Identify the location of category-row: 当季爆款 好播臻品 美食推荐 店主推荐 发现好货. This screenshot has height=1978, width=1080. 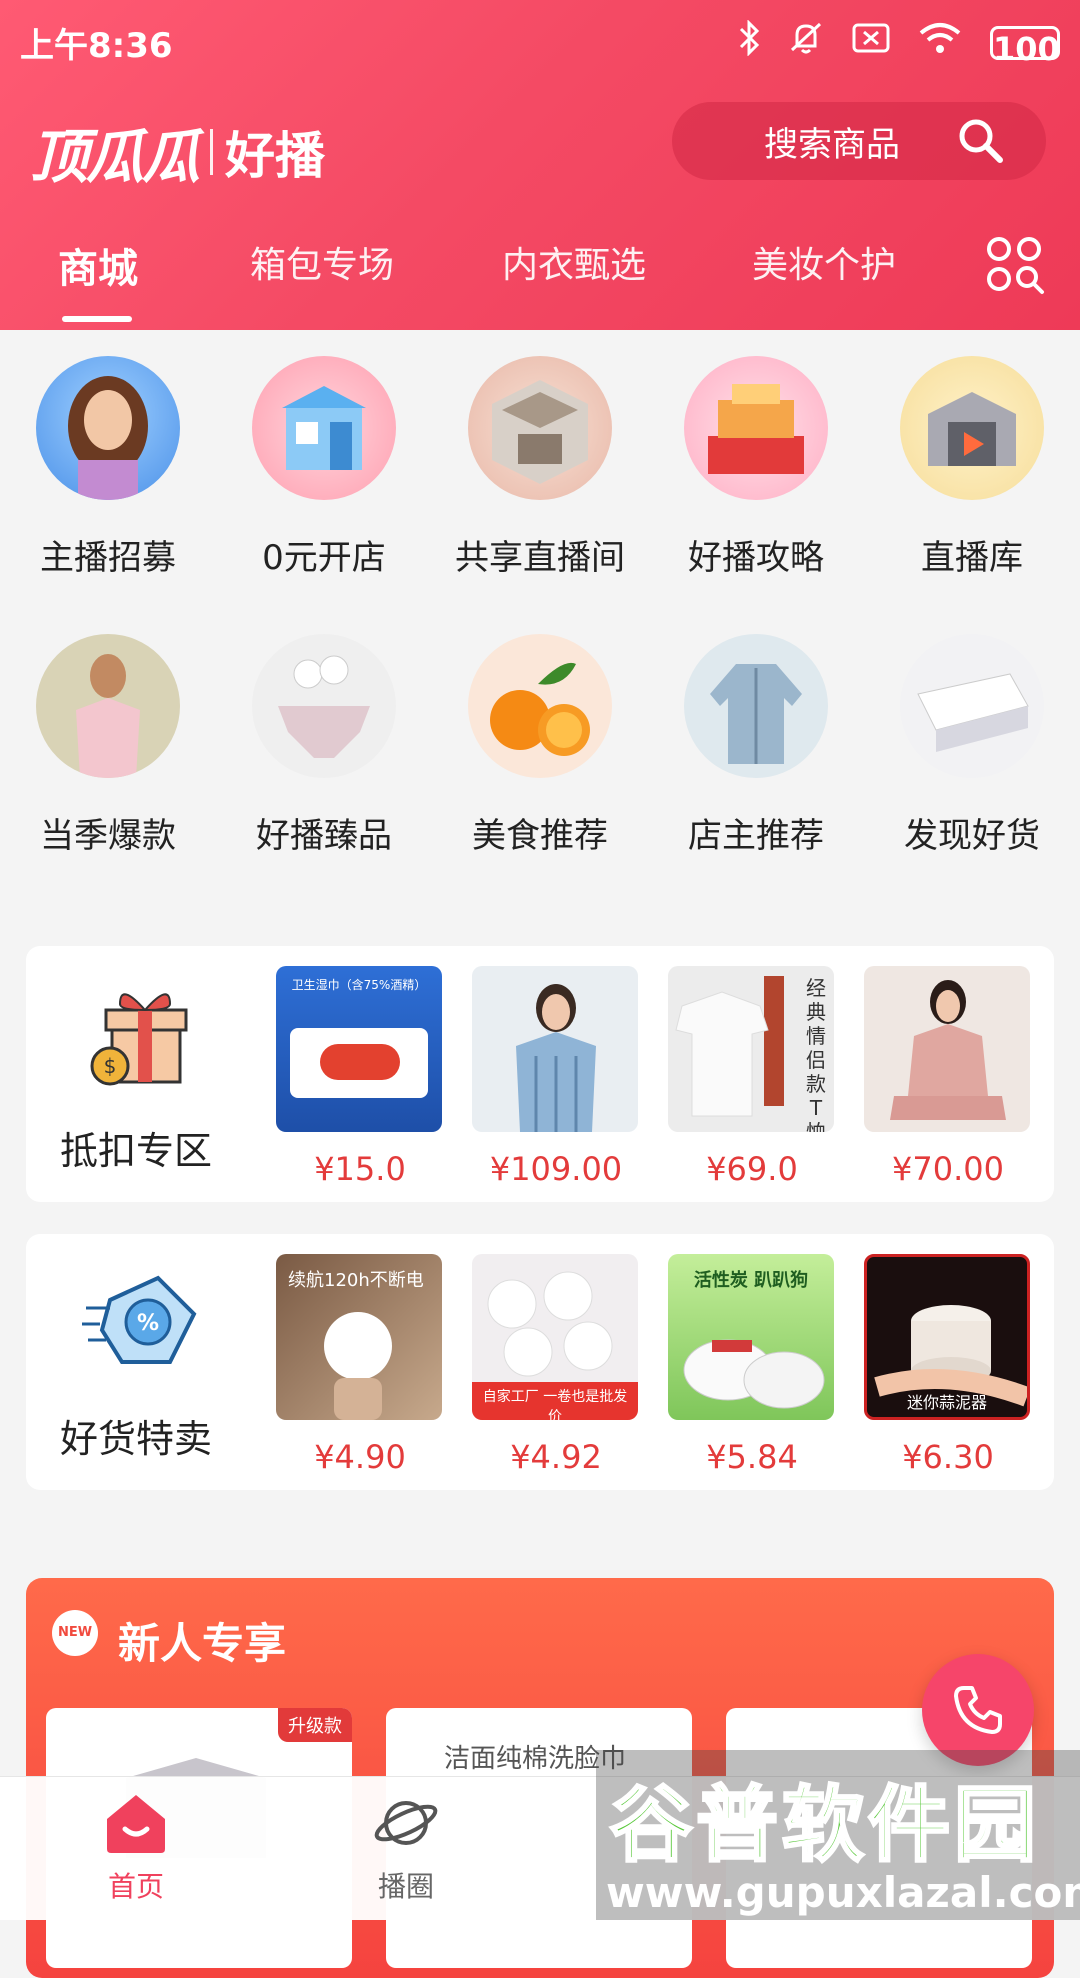
(540, 764).